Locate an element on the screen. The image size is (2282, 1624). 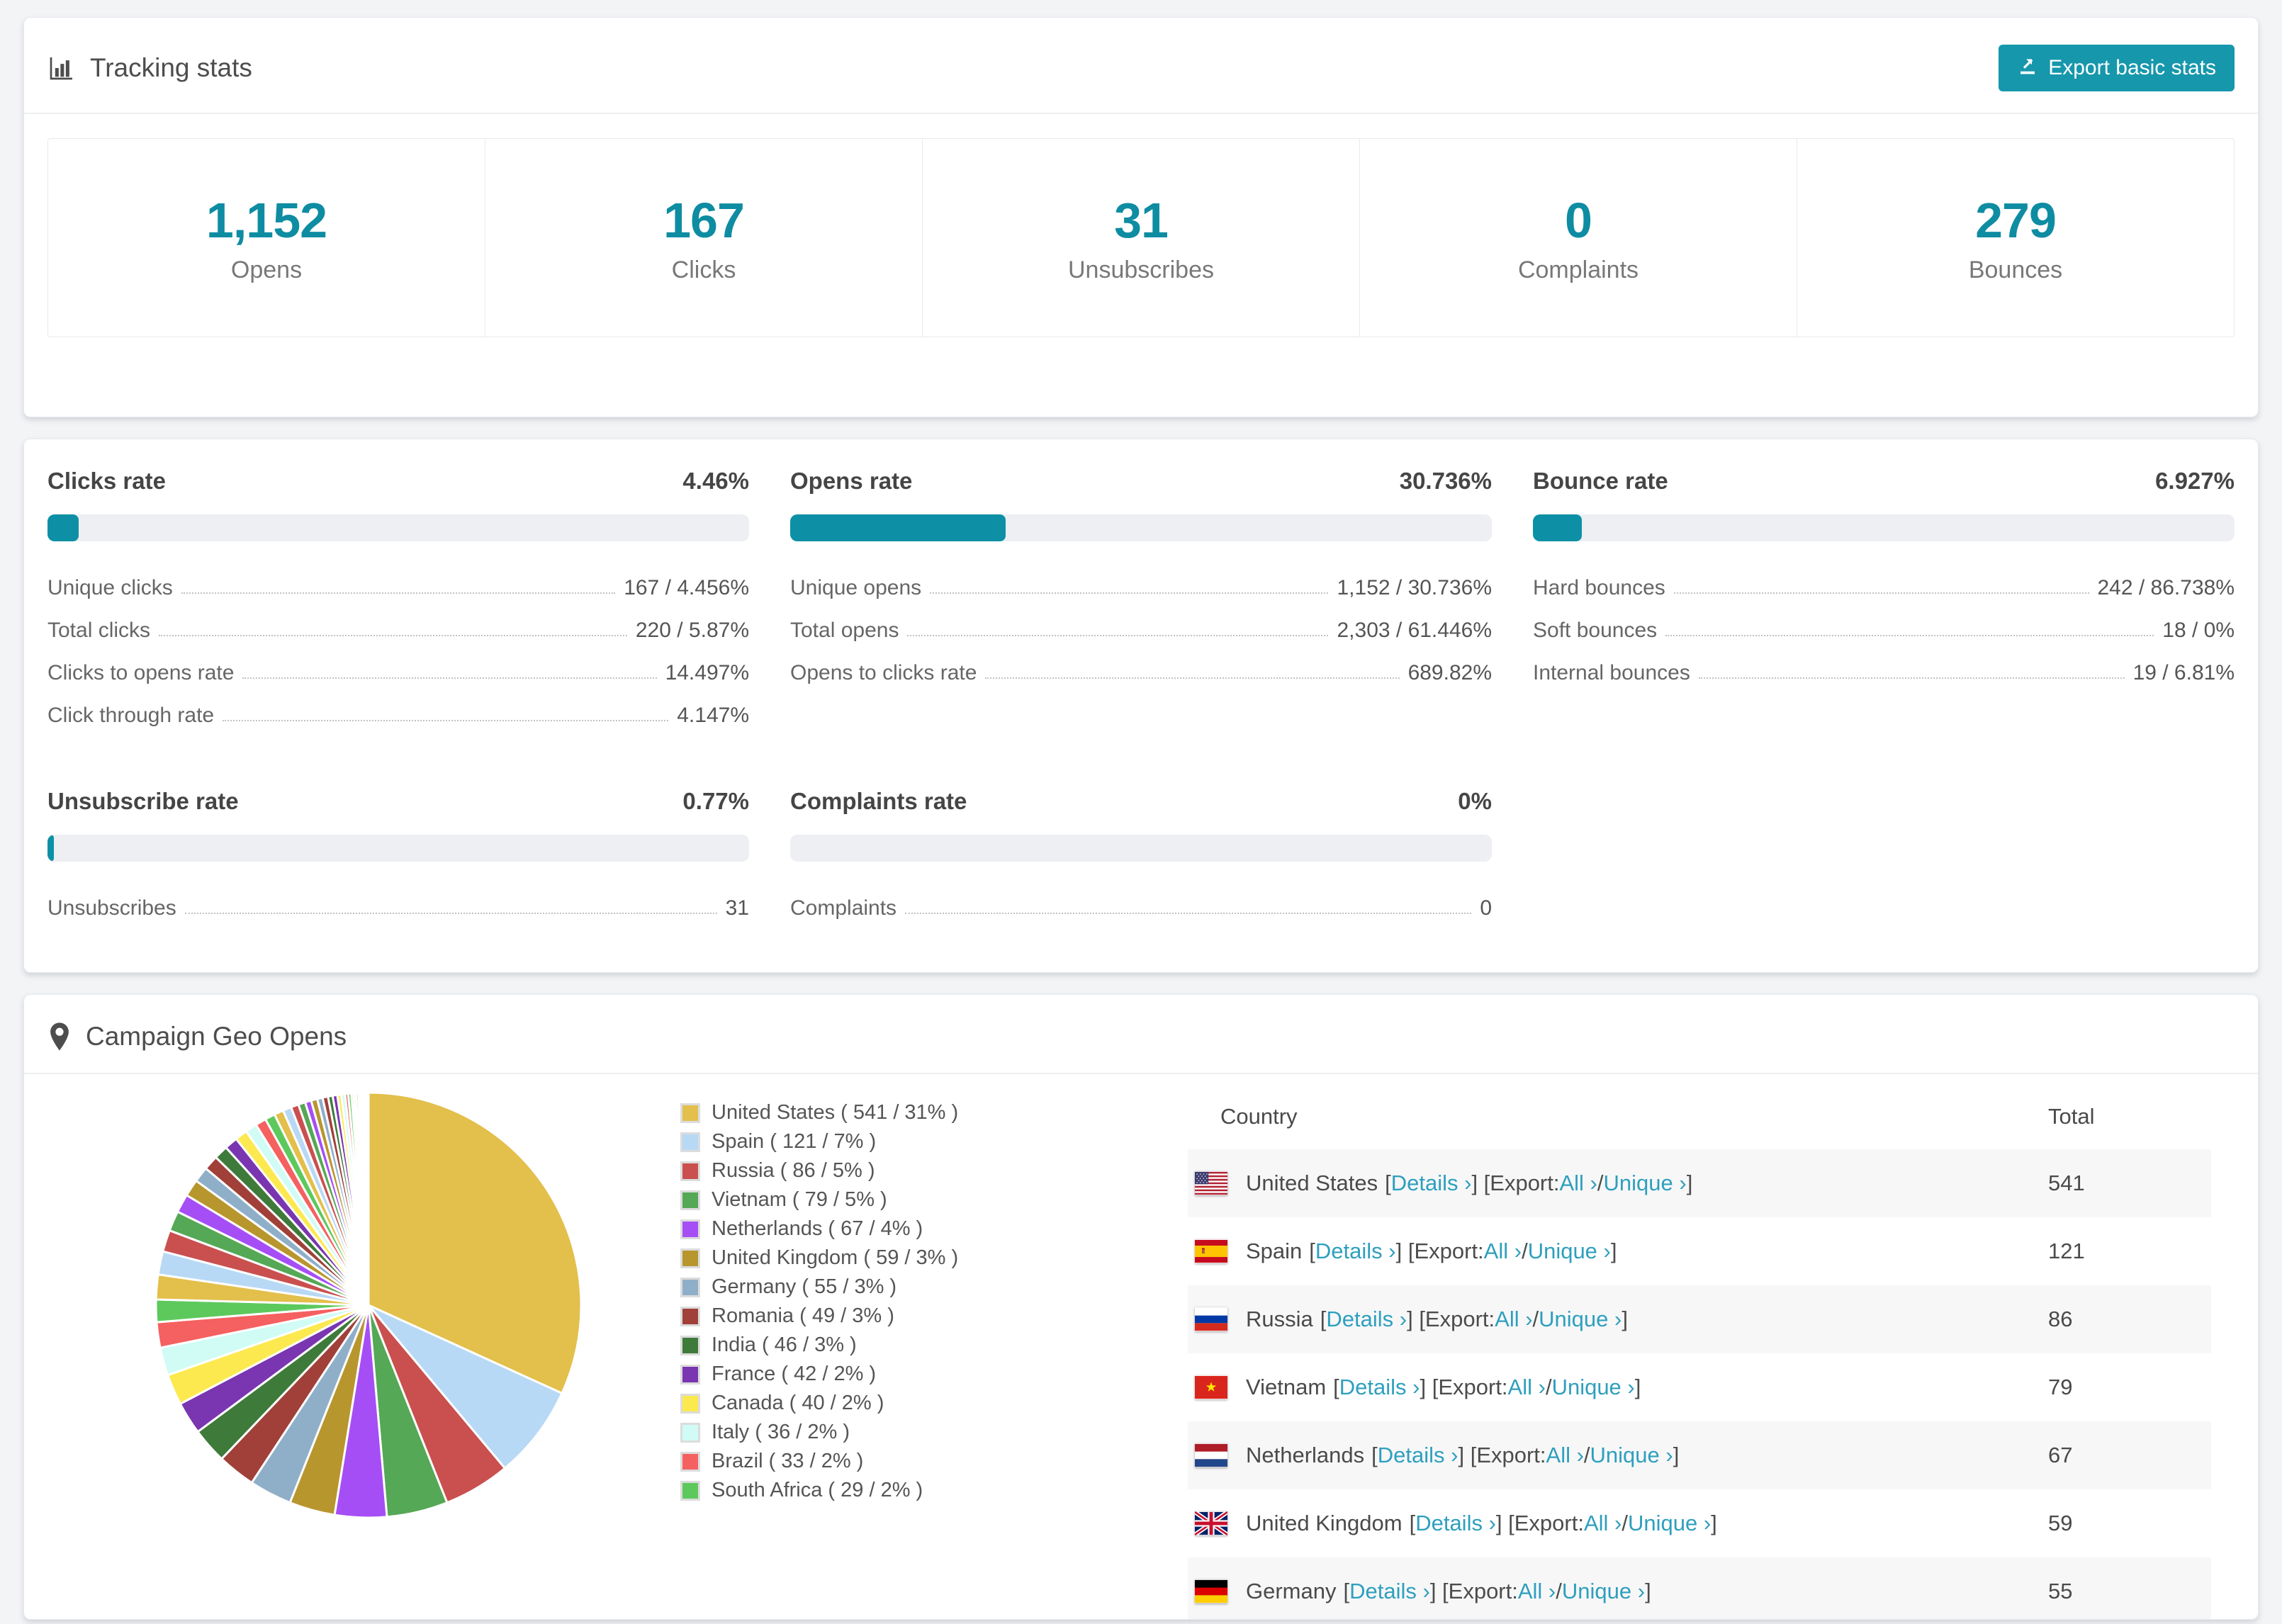
stat-value: 167 is located at coordinates (704, 221).